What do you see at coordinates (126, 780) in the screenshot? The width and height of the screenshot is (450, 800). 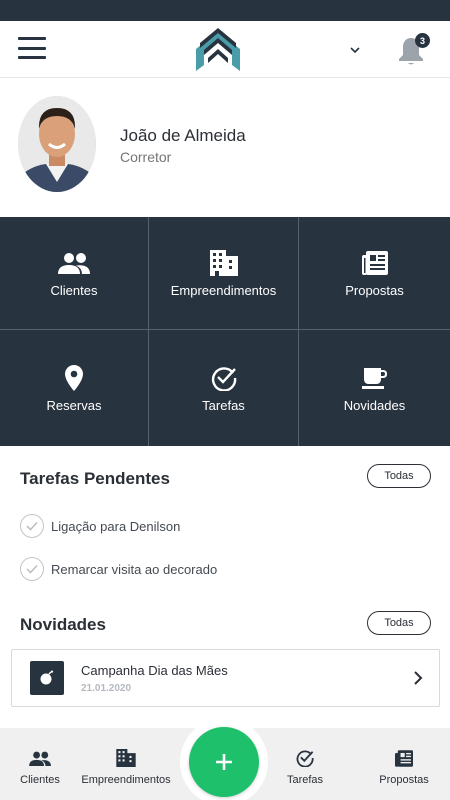 I see `nav-label: Empreendimentos` at bounding box center [126, 780].